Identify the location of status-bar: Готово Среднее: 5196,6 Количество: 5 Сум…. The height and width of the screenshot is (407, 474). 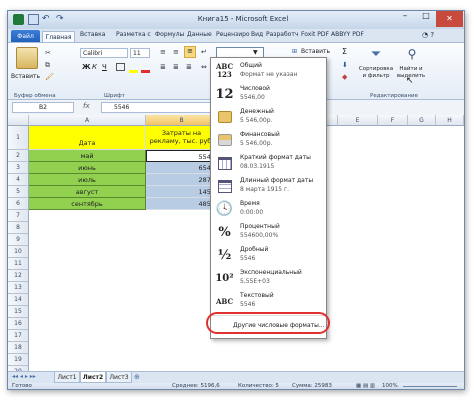
(236, 386).